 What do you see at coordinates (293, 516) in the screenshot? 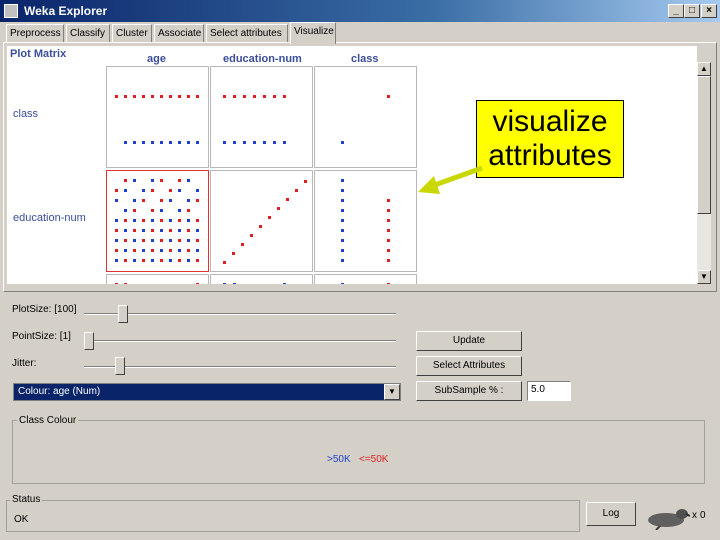
I see `status-group` at bounding box center [293, 516].